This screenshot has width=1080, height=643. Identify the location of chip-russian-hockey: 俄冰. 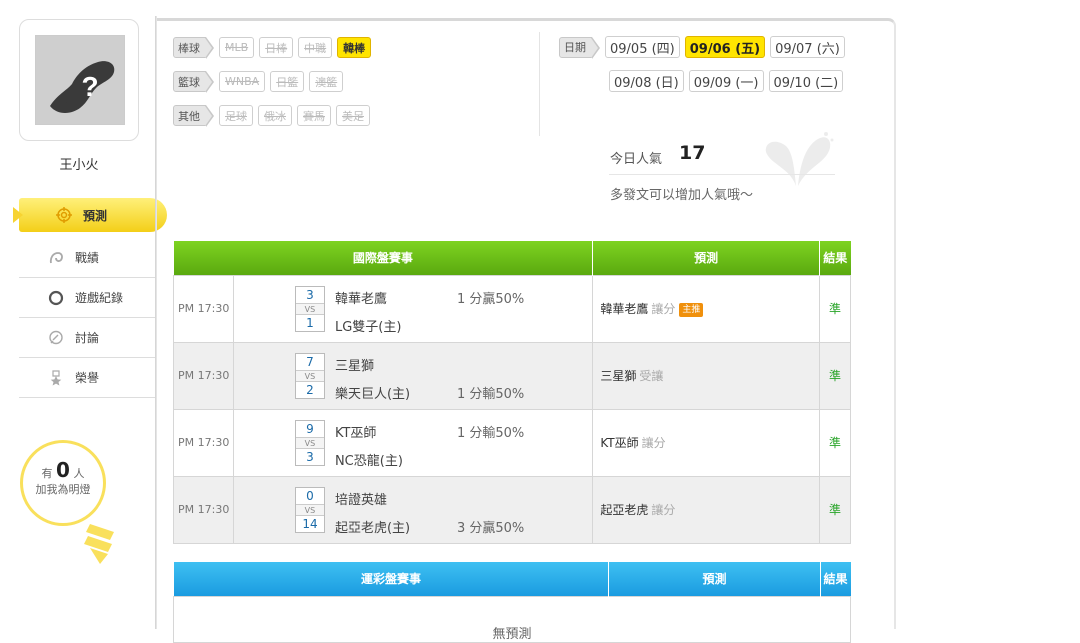
(275, 115).